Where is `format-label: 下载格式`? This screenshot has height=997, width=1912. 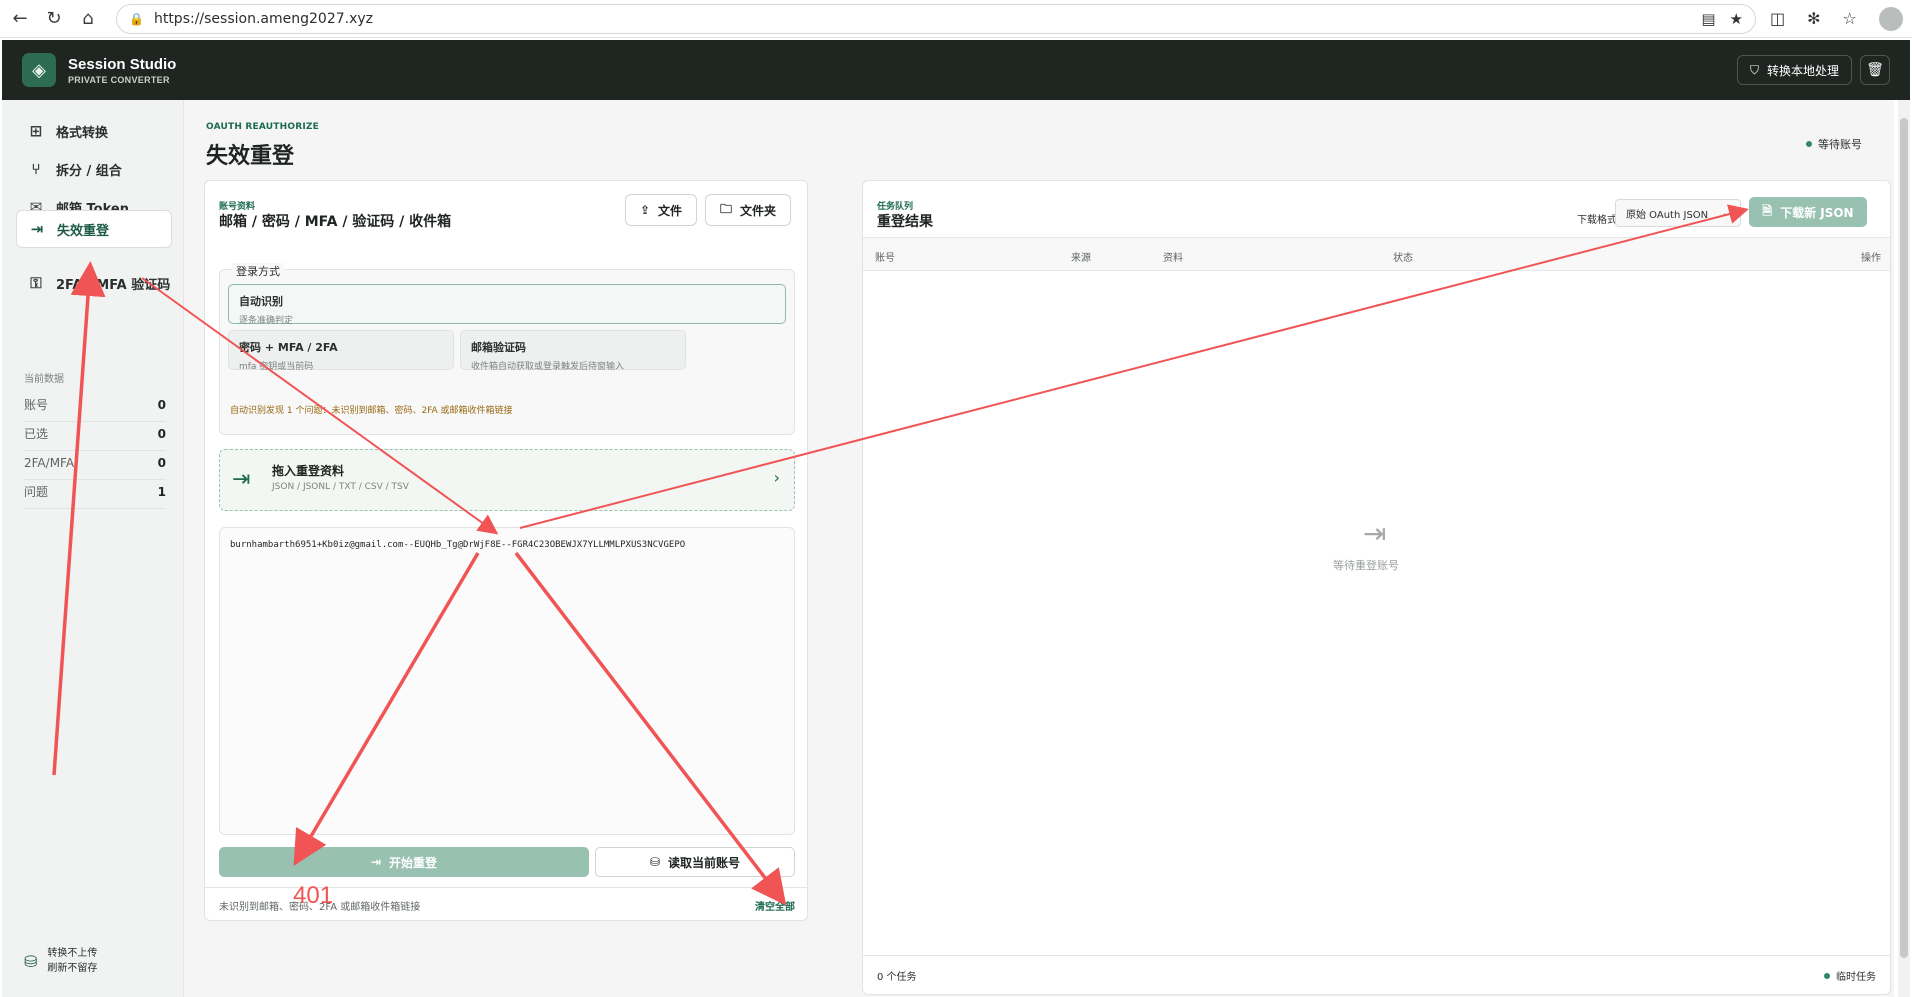 format-label: 下载格式 is located at coordinates (1597, 220).